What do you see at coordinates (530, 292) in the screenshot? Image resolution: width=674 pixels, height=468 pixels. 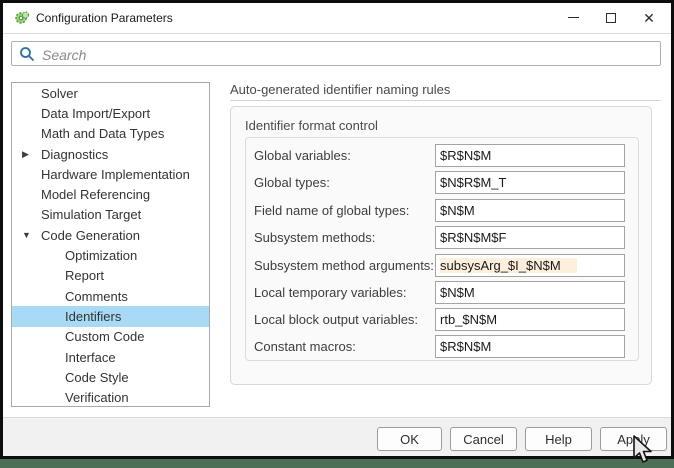 I see `local-temporary-variables-input: $N$M` at bounding box center [530, 292].